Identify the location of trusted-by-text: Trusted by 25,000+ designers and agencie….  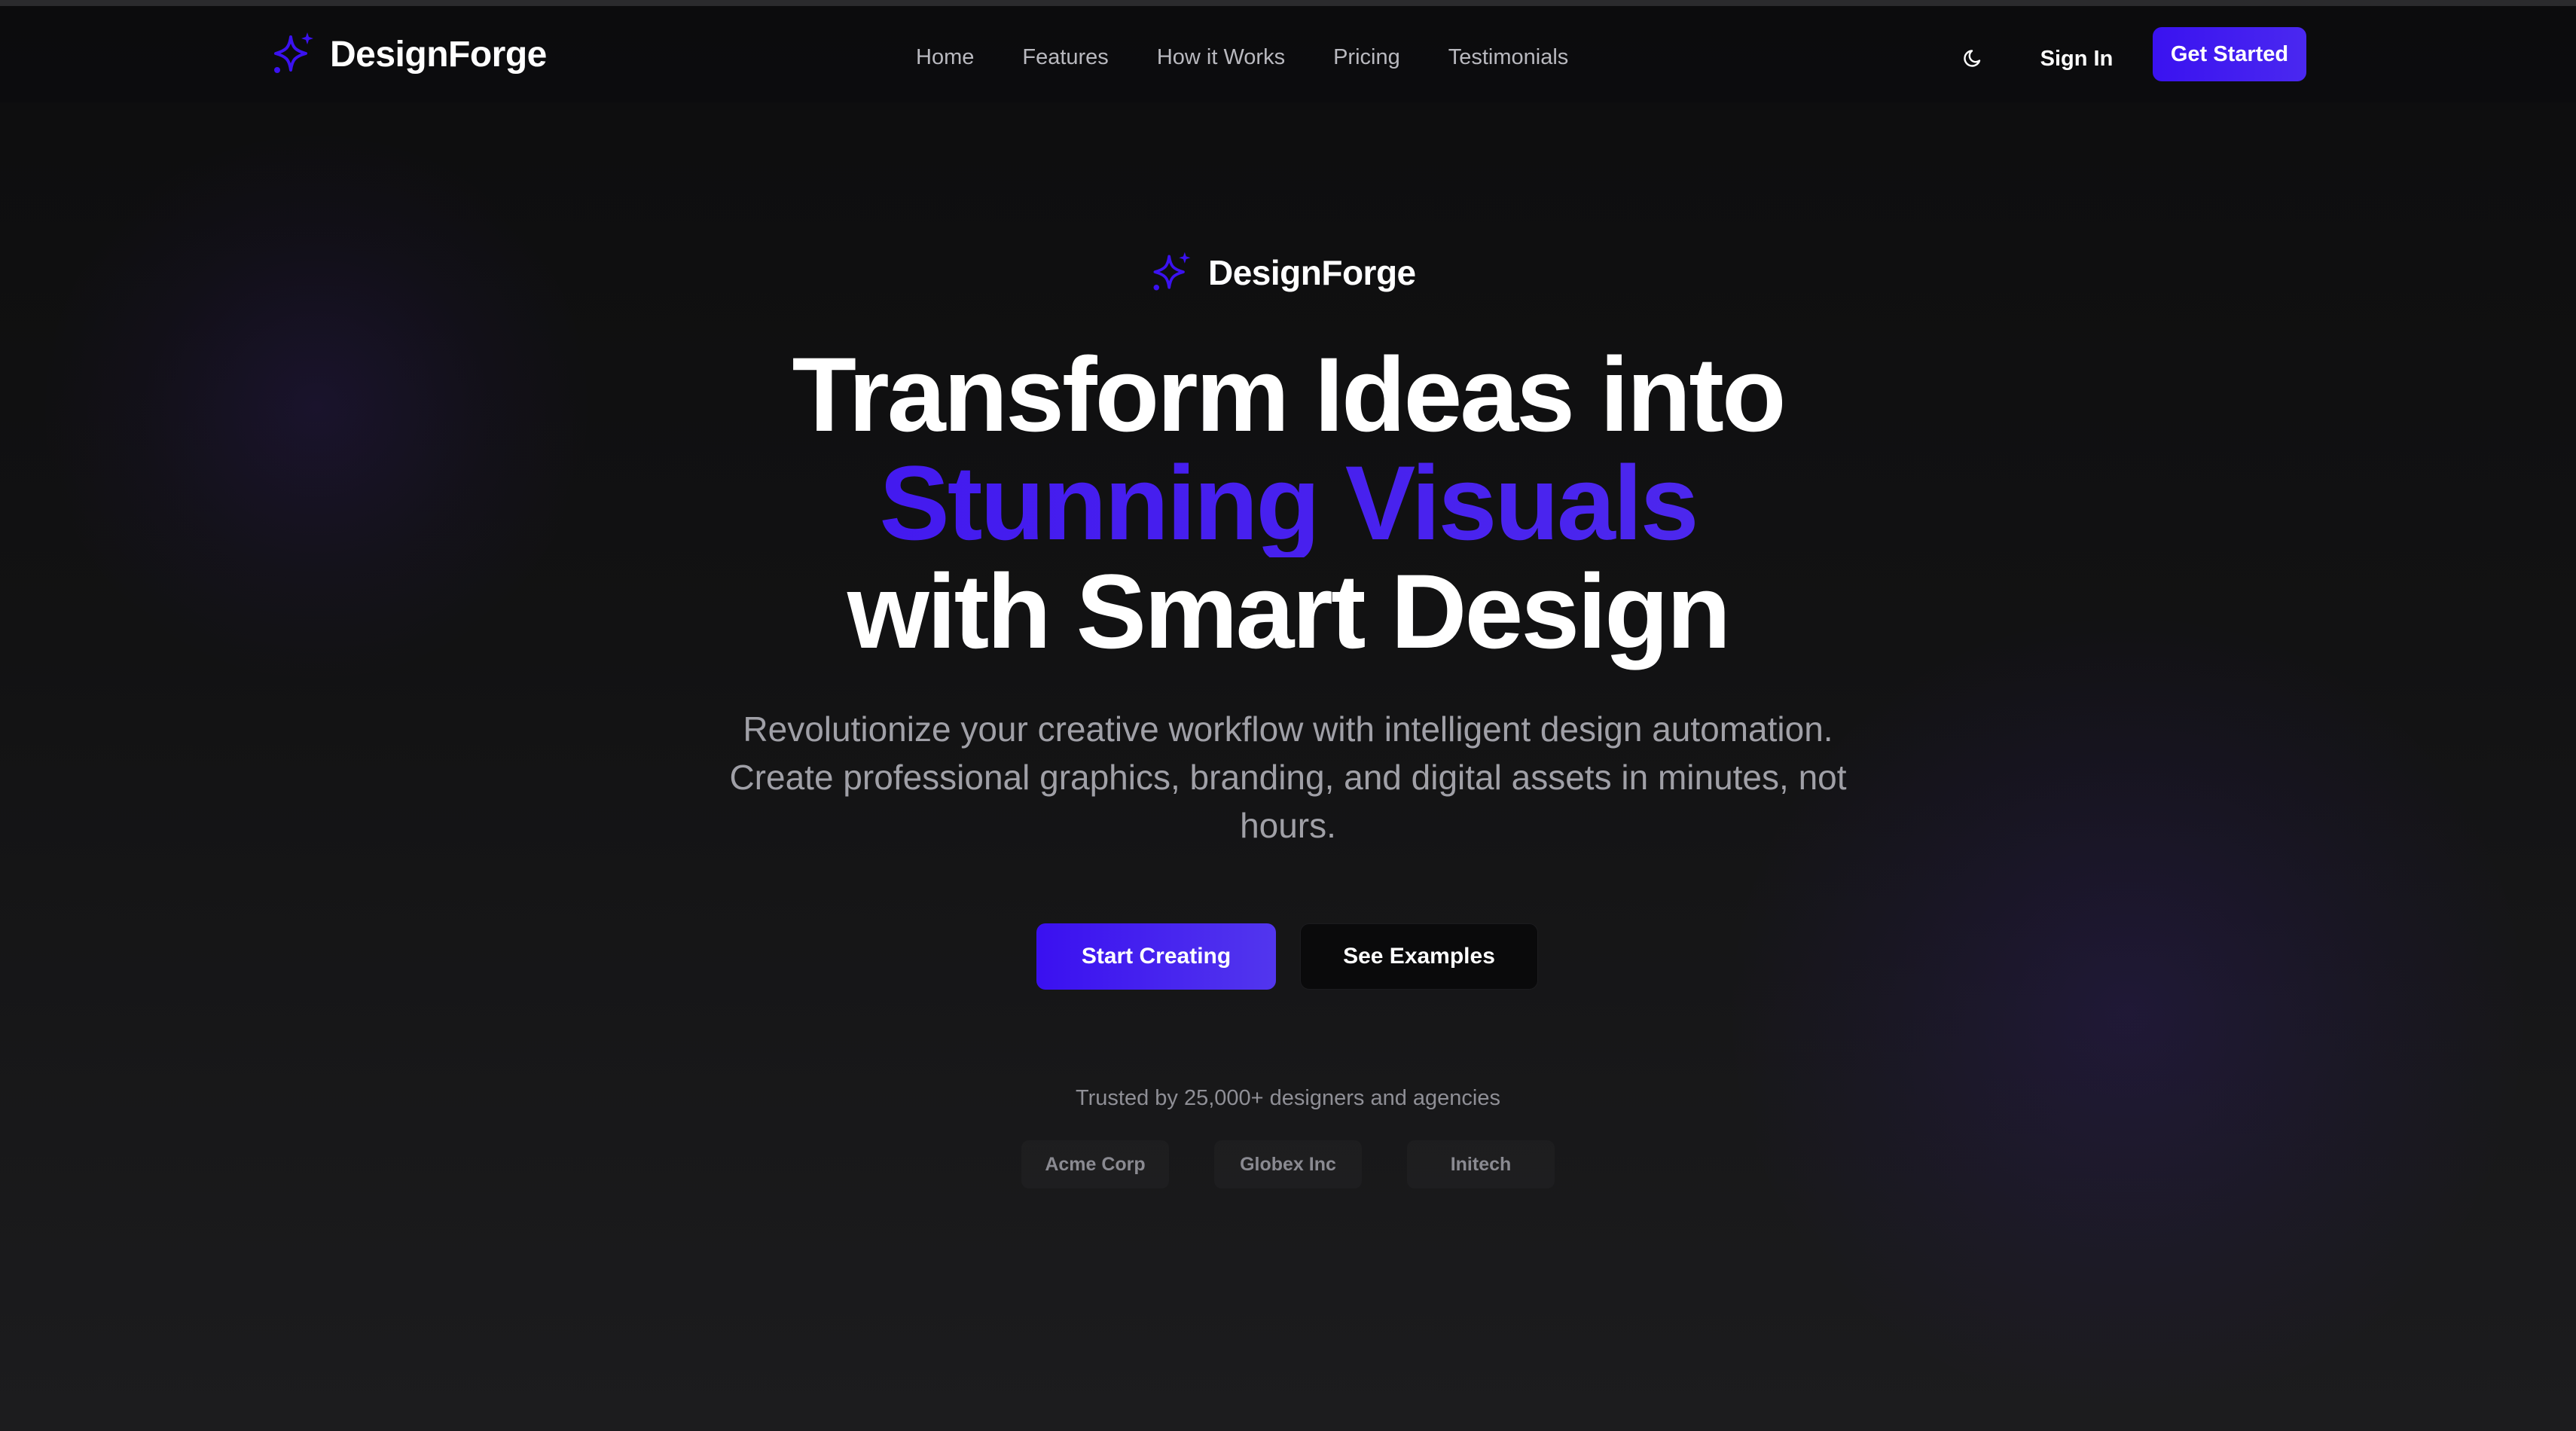
(1288, 1098).